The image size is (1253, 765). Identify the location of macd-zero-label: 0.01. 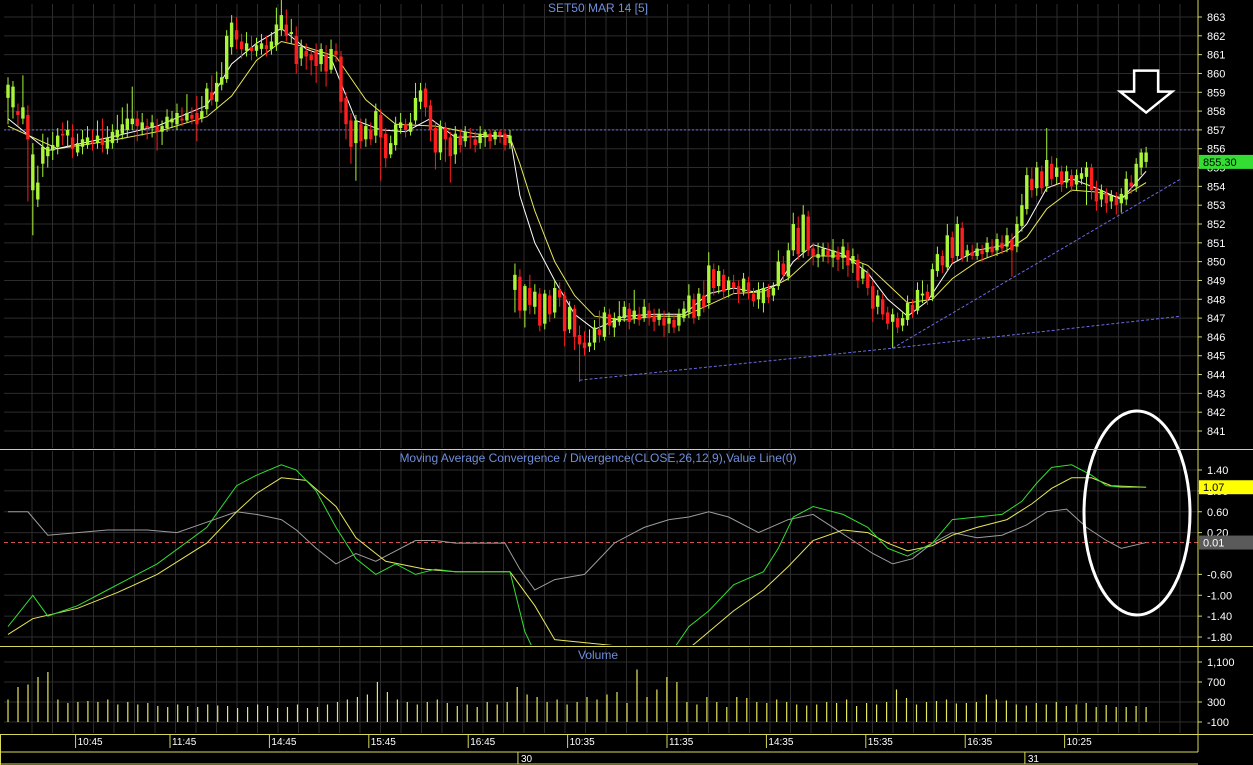
(1213, 544).